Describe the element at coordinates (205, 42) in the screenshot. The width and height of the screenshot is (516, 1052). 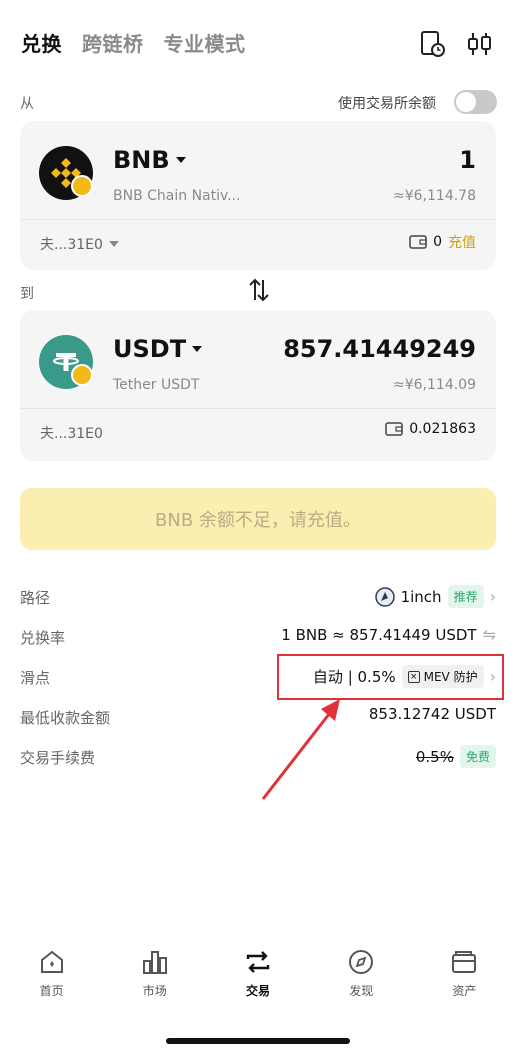
I see `tab-pro-mode: 专业模式` at that location.